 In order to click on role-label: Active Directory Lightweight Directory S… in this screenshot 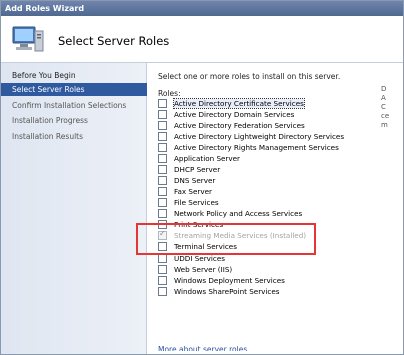, I will do `click(259, 136)`.